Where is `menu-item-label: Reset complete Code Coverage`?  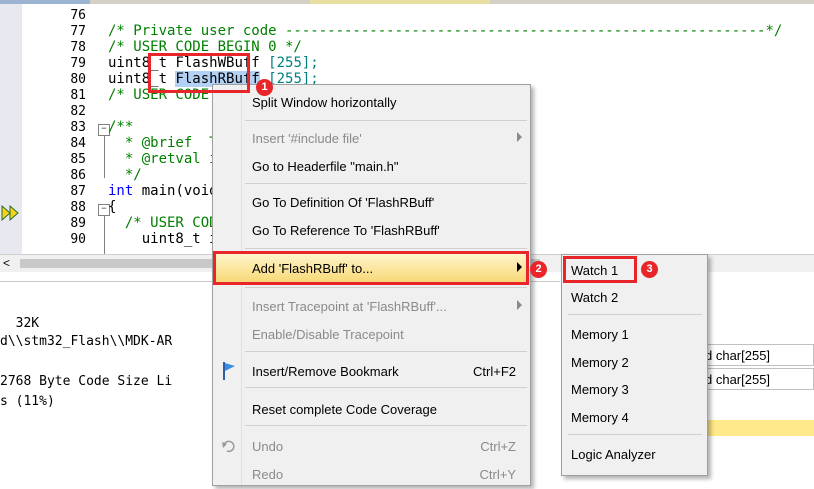 menu-item-label: Reset complete Code Coverage is located at coordinates (344, 409).